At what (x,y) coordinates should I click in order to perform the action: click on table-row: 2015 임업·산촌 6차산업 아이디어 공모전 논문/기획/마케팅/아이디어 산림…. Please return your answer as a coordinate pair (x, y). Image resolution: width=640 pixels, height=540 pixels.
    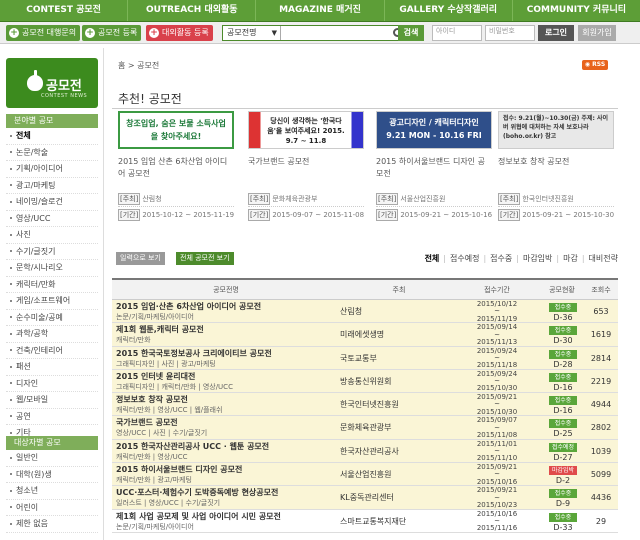
    Looking at the image, I should click on (365, 312).